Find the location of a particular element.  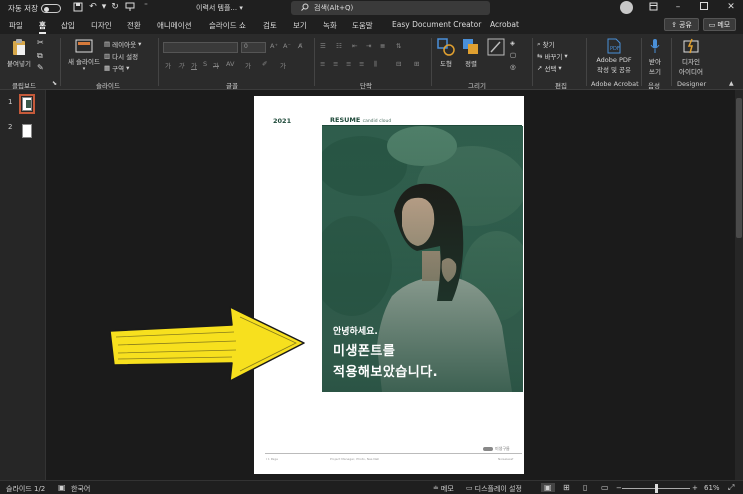

slideshow-view-icon: ▭ is located at coordinates (605, 487).